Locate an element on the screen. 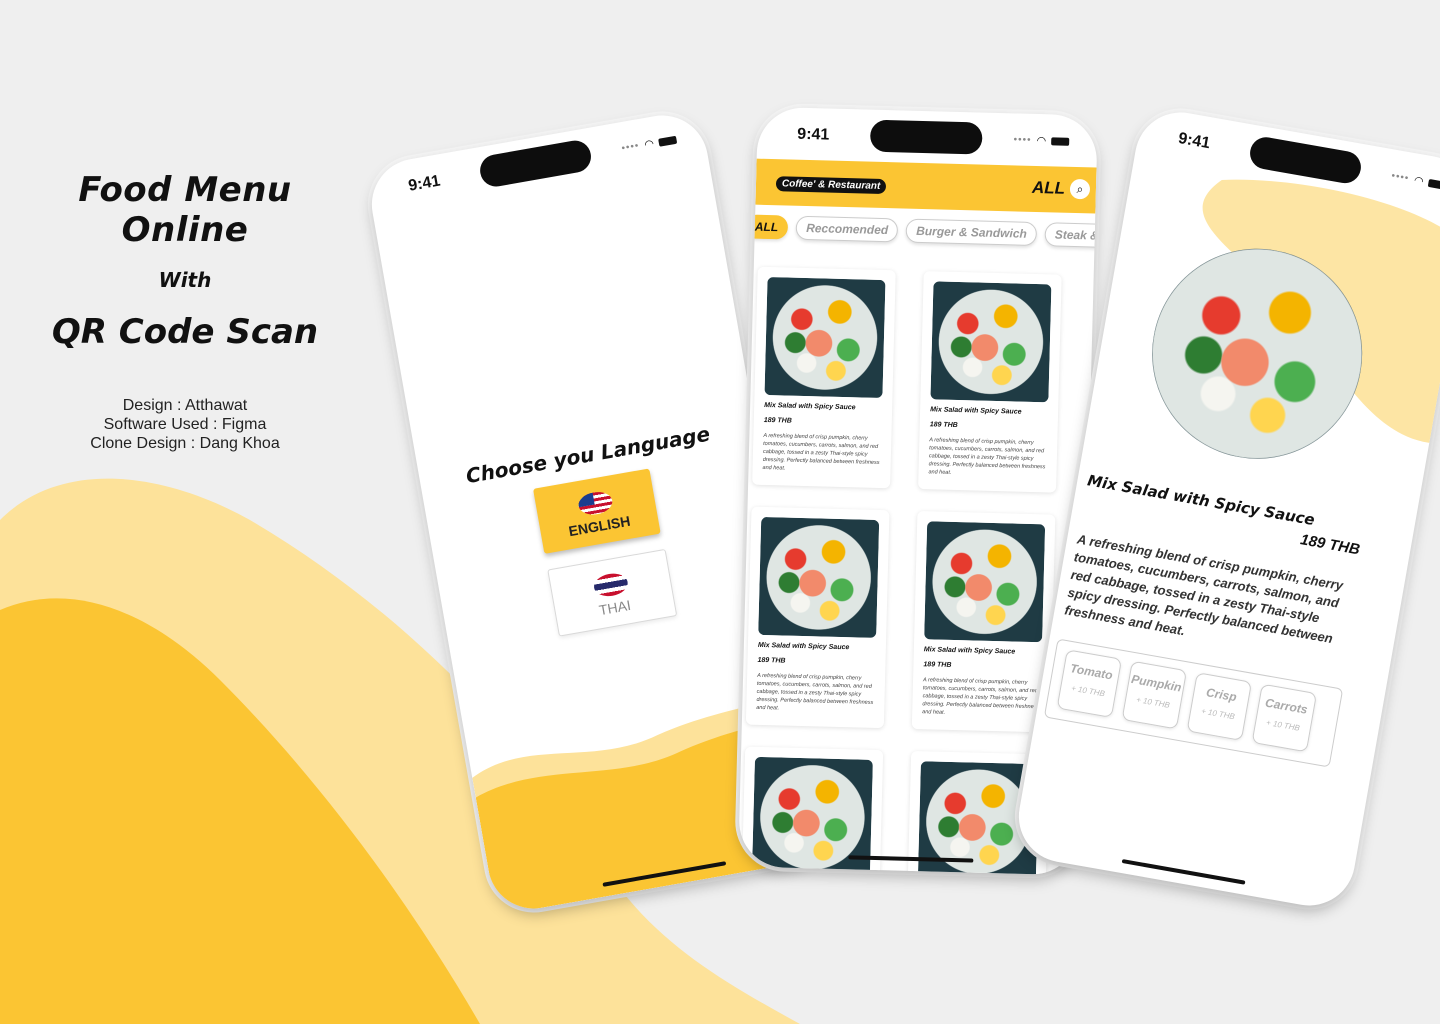 This screenshot has height=1024, width=1440. dish-price: 189 THB is located at coordinates (1330, 545).